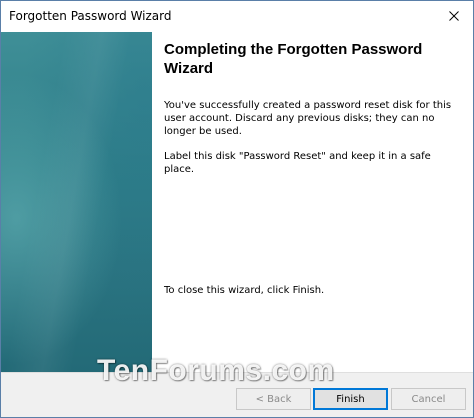 This screenshot has height=418, width=474. I want to click on close-icon, so click(454, 16).